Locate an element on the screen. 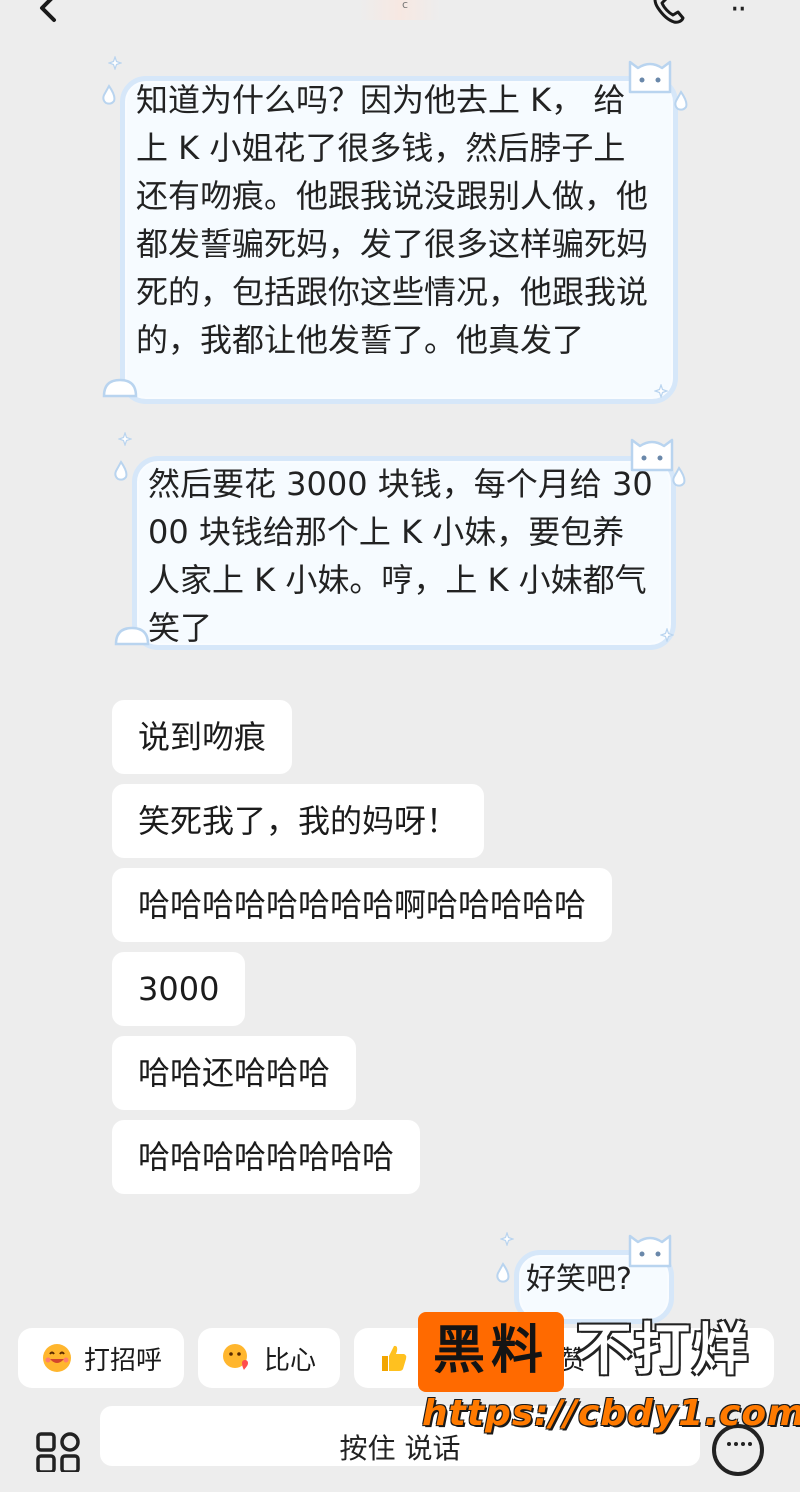 The image size is (800, 1492). watermark-logo-box: 黑料 is located at coordinates (491, 1352).